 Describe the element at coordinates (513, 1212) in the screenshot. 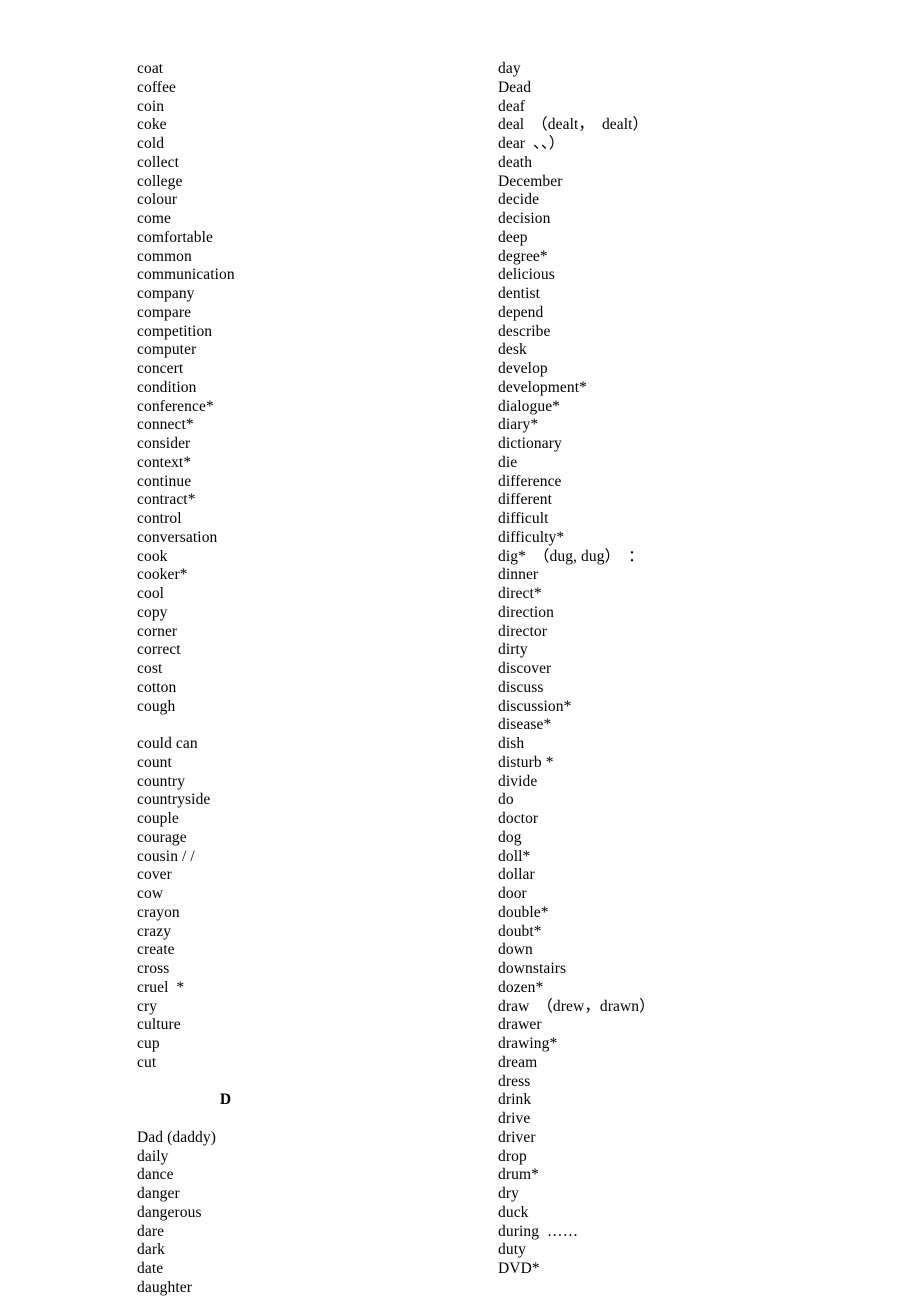

I see `vocabulary-entry: duck` at that location.